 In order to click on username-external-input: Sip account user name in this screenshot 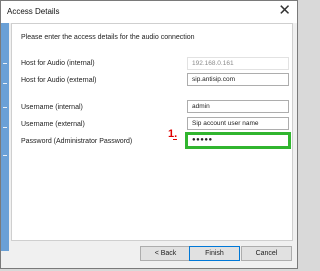, I will do `click(238, 123)`.